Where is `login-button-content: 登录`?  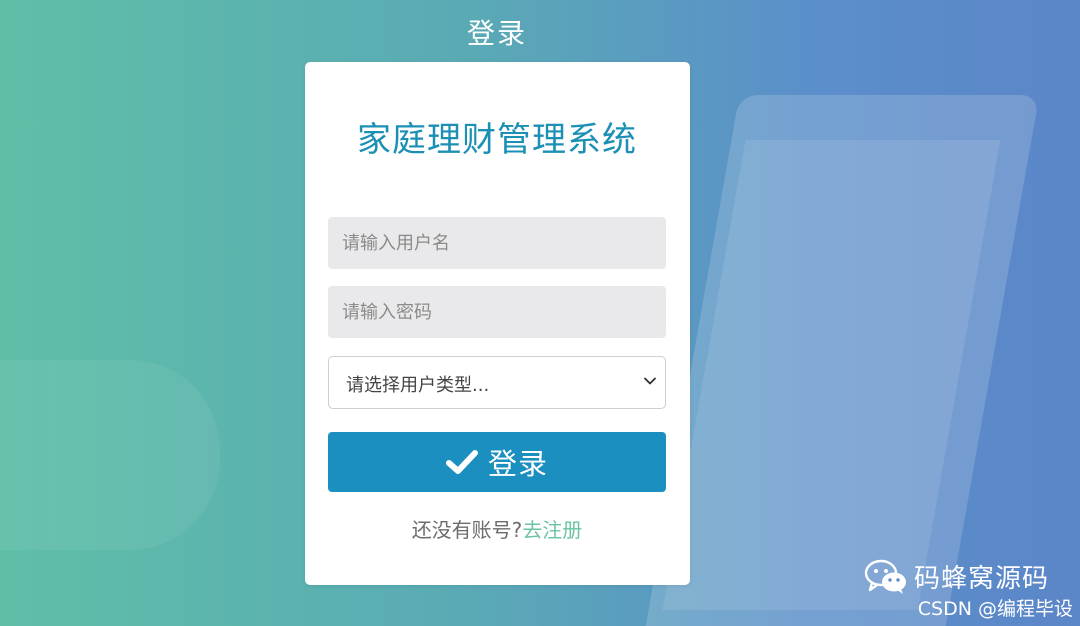 login-button-content: 登录 is located at coordinates (497, 462).